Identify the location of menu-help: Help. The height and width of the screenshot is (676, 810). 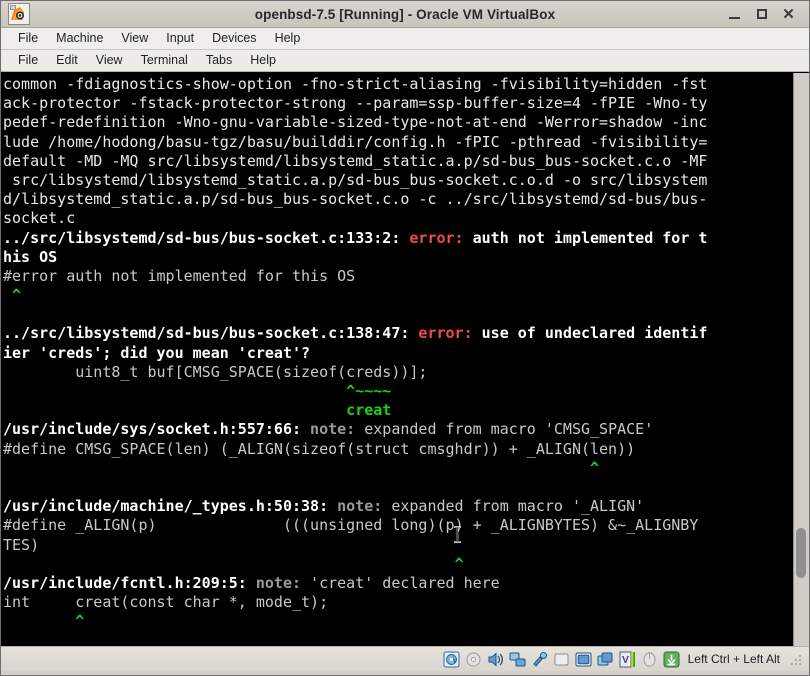
(288, 38).